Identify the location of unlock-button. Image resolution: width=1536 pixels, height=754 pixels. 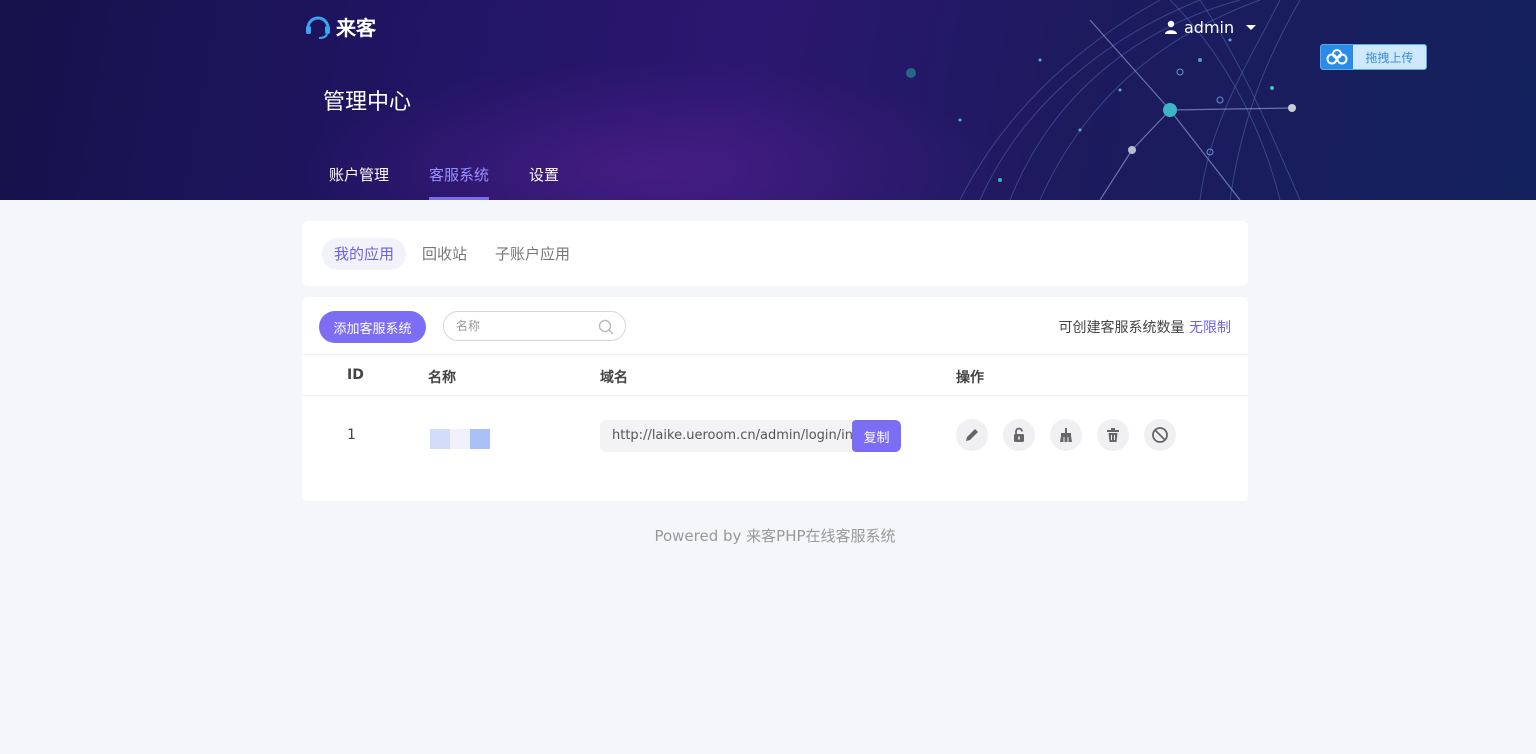
(1019, 435).